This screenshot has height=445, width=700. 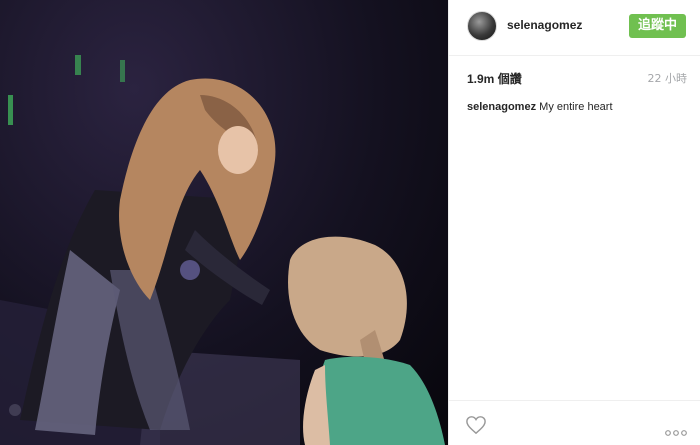 I want to click on caption-text: My entire heart, so click(x=576, y=107).